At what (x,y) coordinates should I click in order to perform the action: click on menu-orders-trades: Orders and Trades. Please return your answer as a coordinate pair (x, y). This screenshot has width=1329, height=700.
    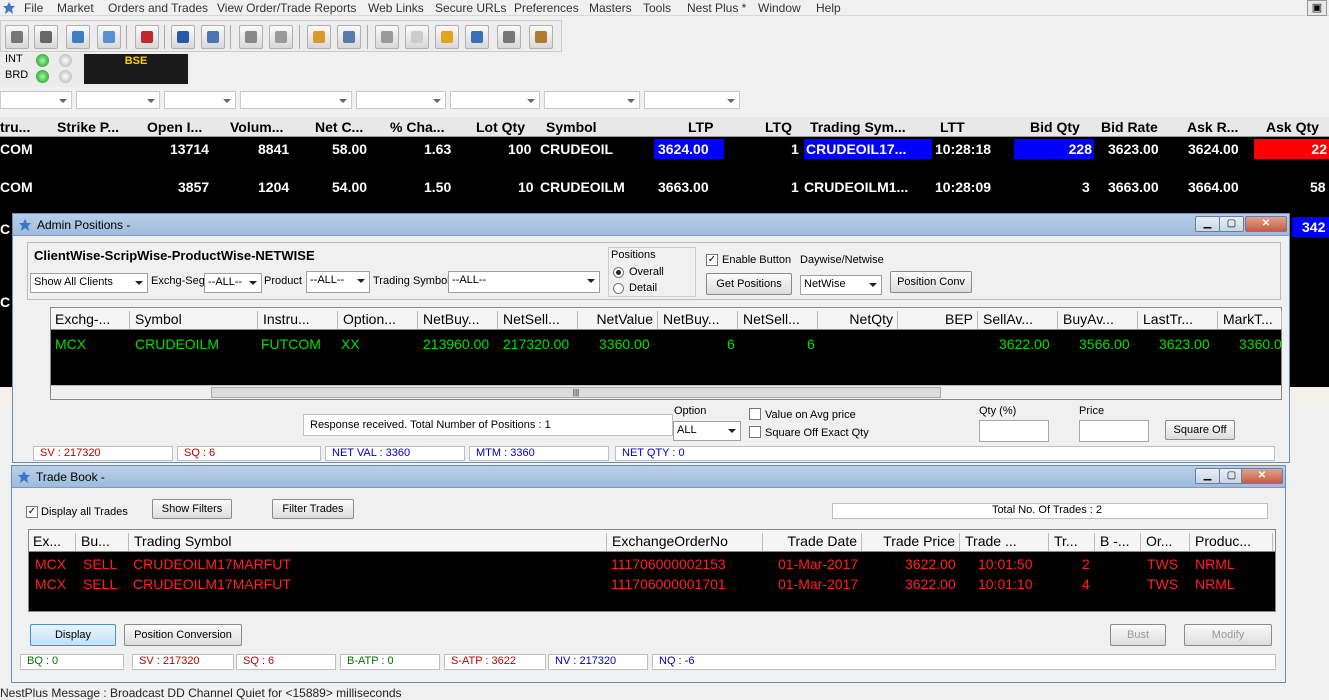
    Looking at the image, I should click on (158, 8).